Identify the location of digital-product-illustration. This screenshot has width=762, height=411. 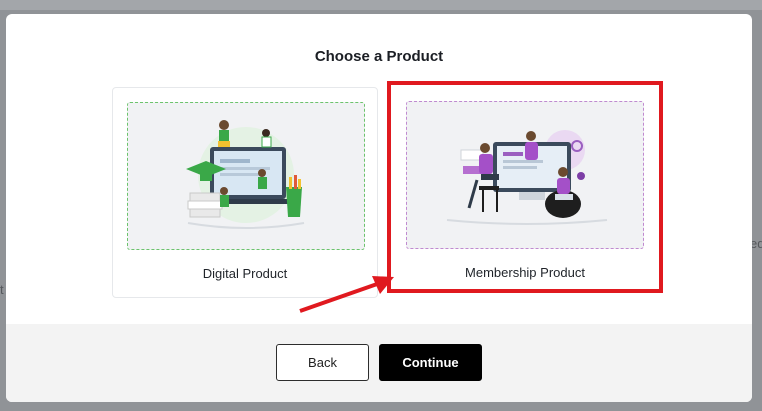
(246, 176).